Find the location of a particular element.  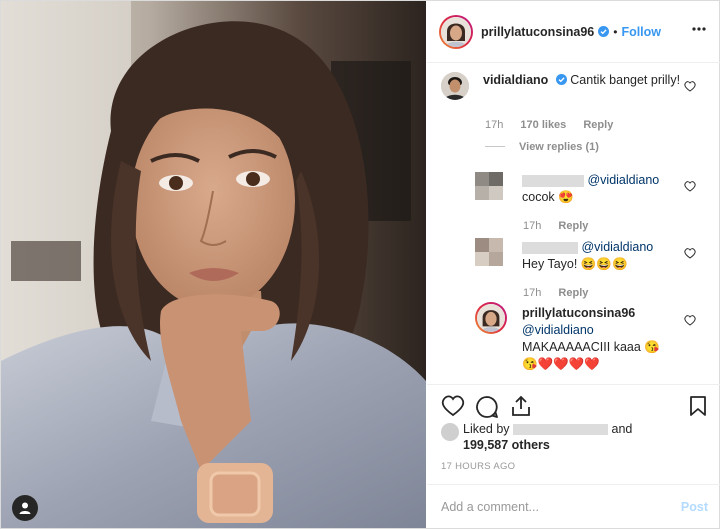

likes-summary: Liked by and 199,587 others is located at coordinates (576, 437).